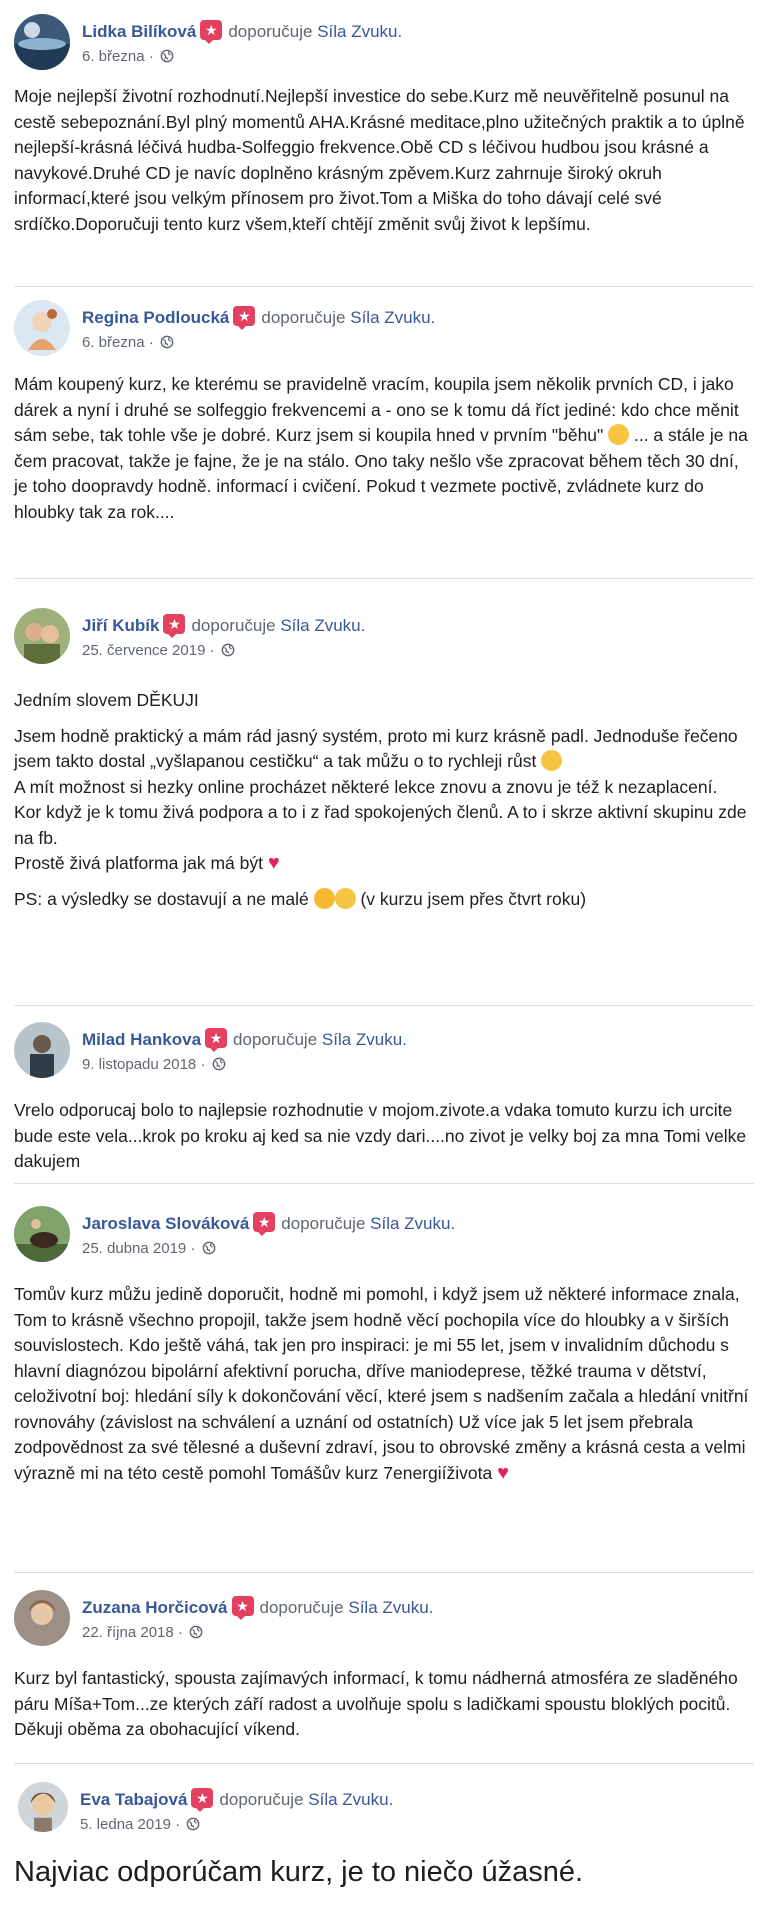 The height and width of the screenshot is (1920, 768). Describe the element at coordinates (552, 760) in the screenshot. I see `grin-emoji-icon` at that location.